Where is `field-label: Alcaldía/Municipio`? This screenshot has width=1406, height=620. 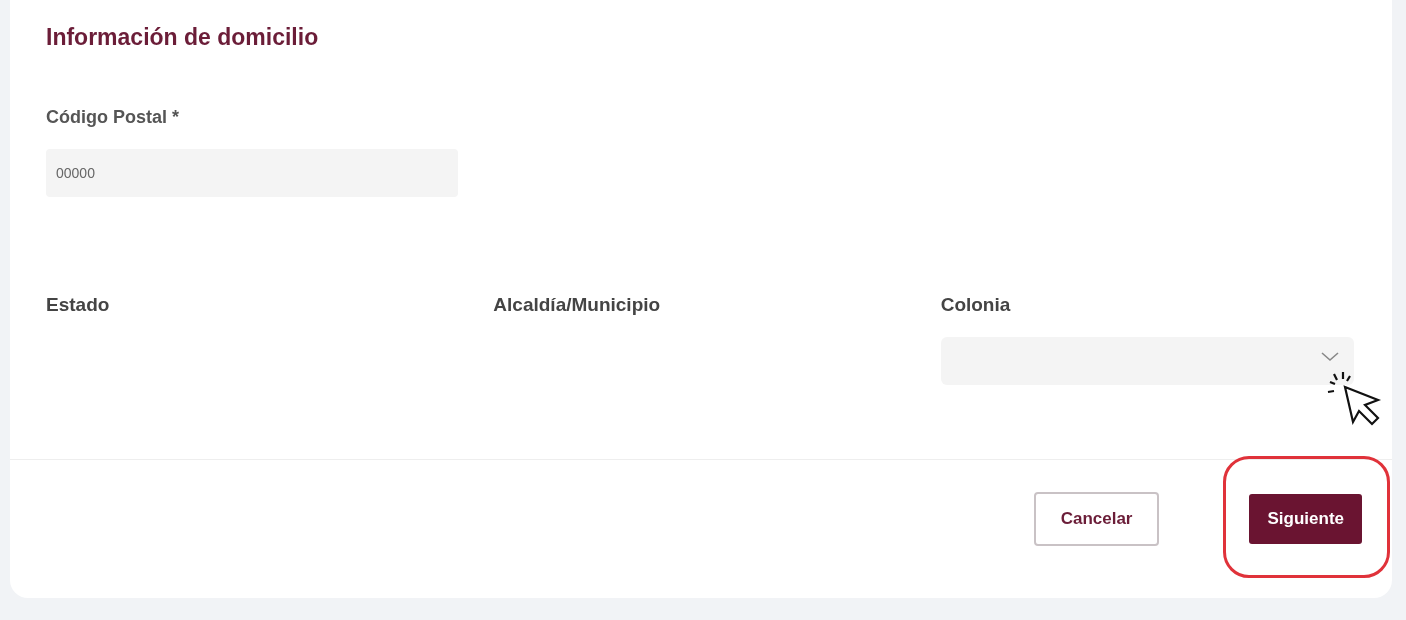
field-label: Alcaldía/Municipio is located at coordinates (577, 305).